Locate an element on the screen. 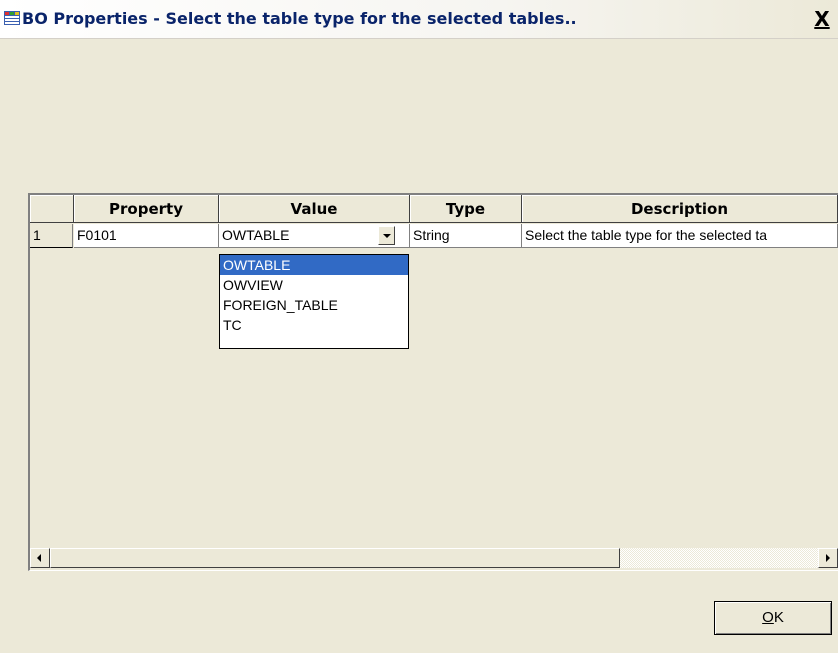 This screenshot has height=653, width=838. dropdown-option-foreign-table: FOREIGN_TABLE is located at coordinates (314, 305).